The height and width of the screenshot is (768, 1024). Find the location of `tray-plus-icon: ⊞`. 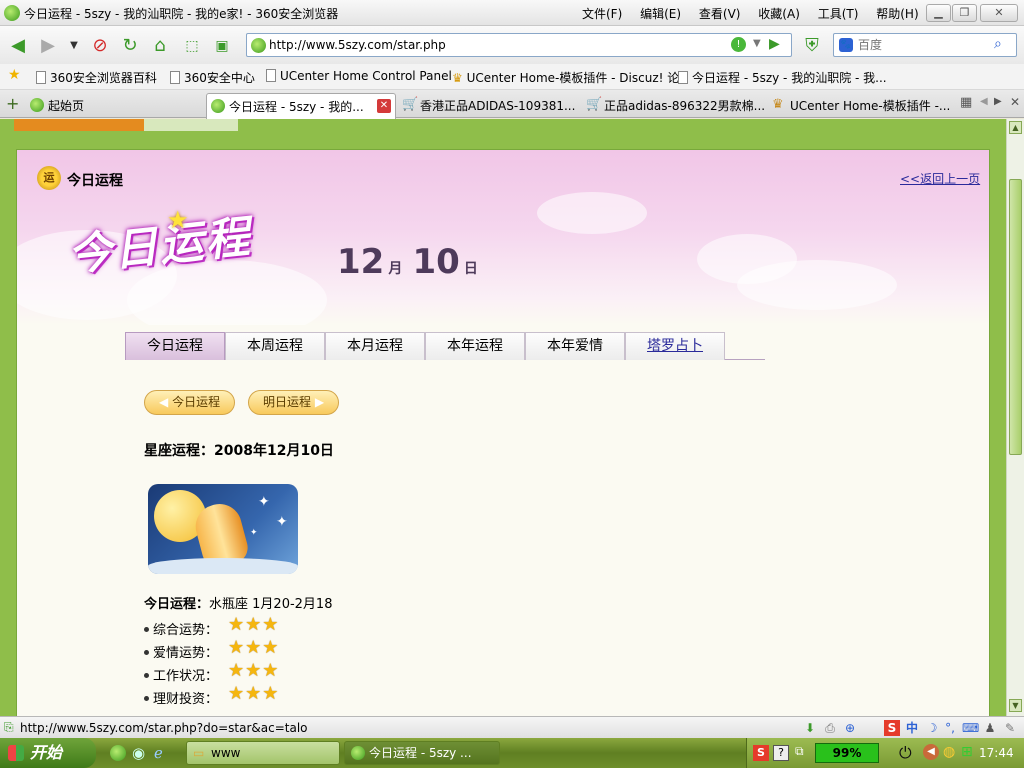

tray-plus-icon: ⊞ is located at coordinates (967, 752).